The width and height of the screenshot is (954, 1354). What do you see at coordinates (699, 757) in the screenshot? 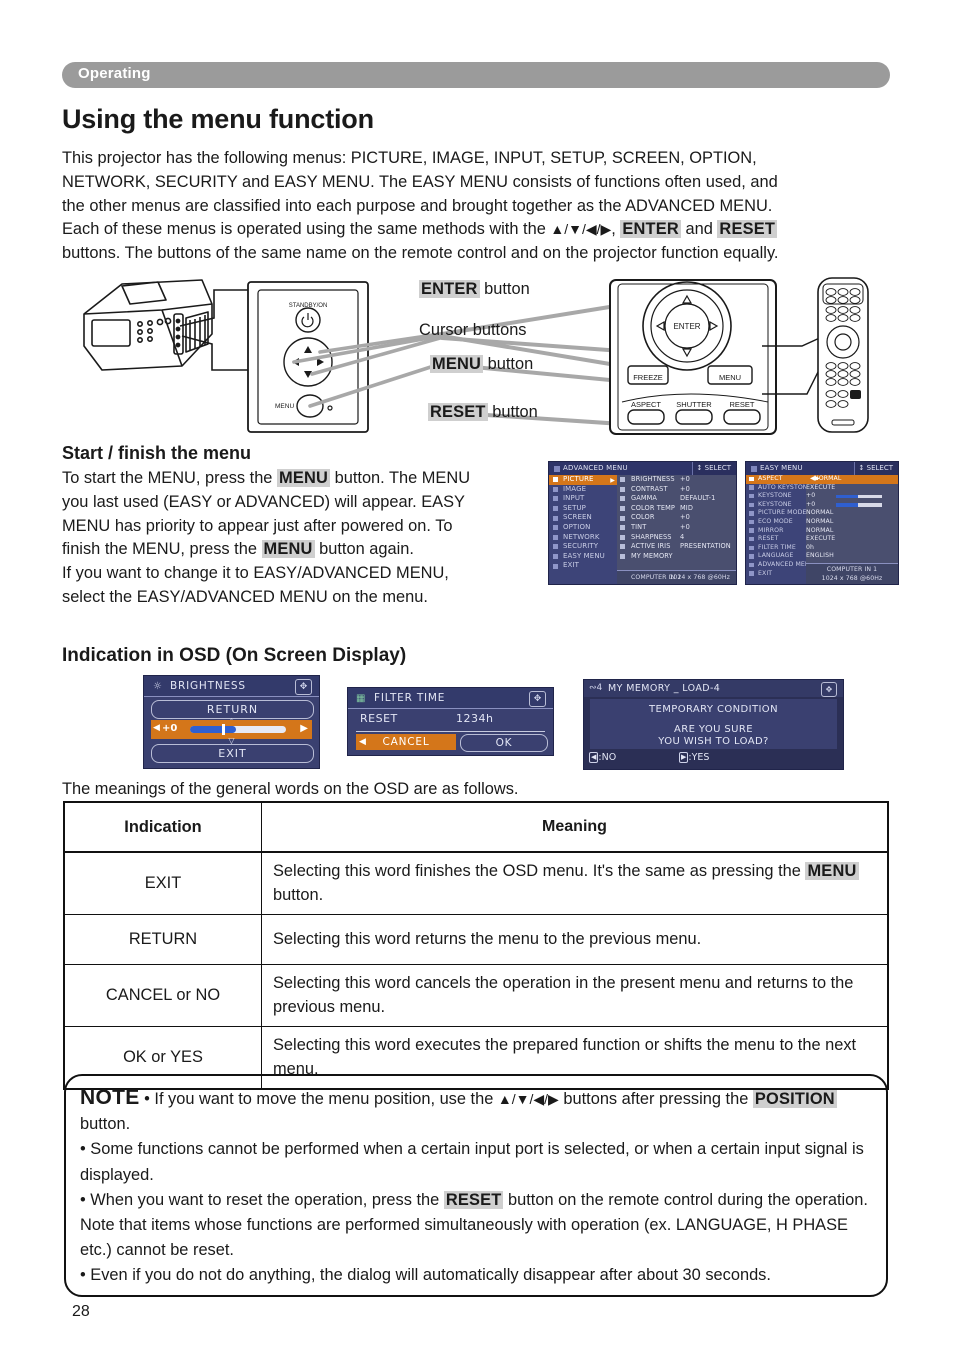
I see `my-memory-yes-label: :YES` at bounding box center [699, 757].